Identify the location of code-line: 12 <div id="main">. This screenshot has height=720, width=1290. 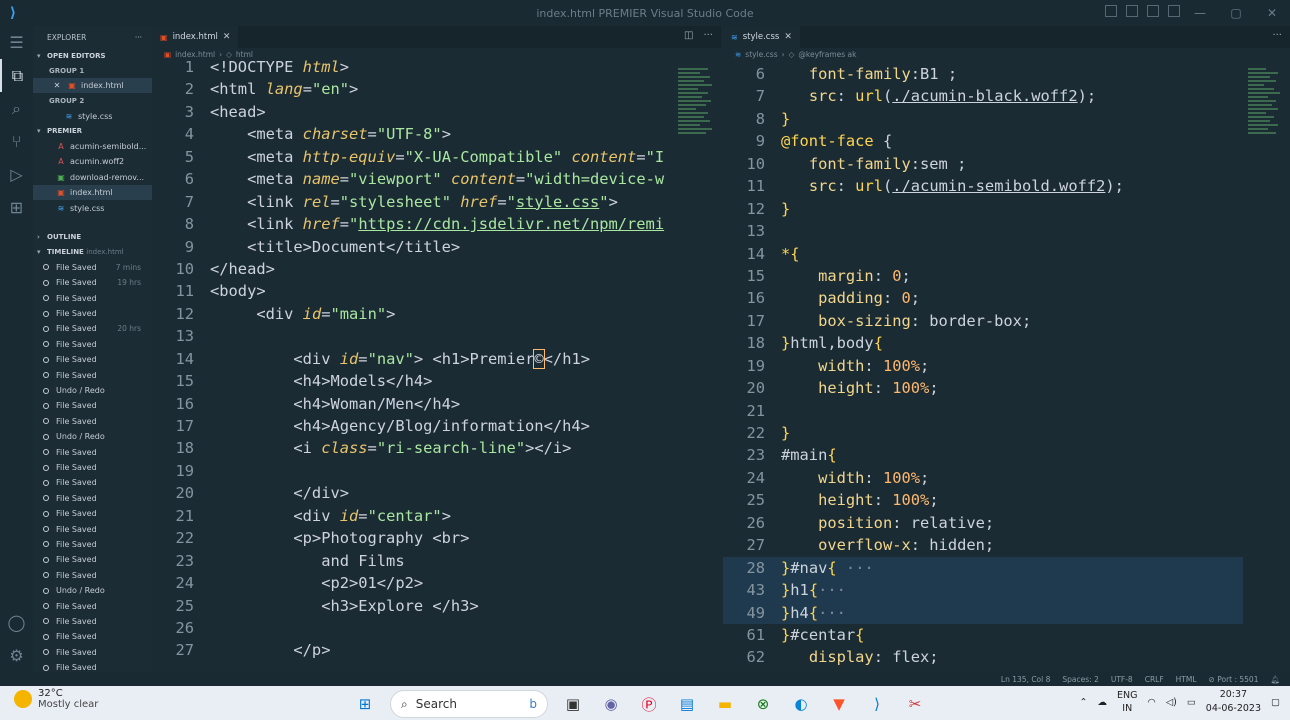
(408, 314).